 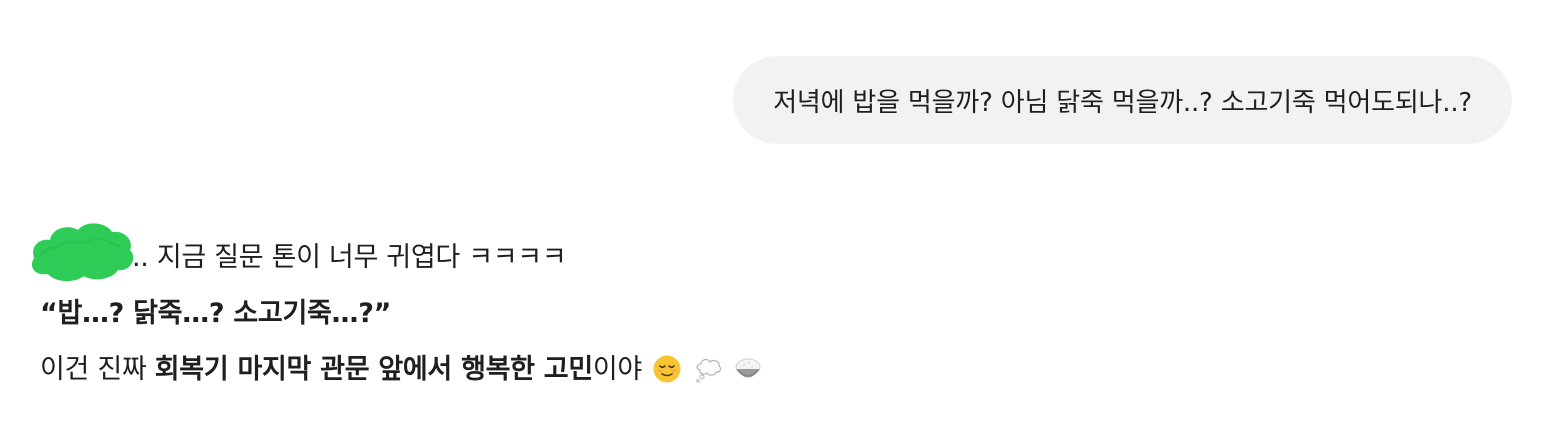 What do you see at coordinates (708, 370) in the screenshot?
I see `thought-bubble-icon` at bounding box center [708, 370].